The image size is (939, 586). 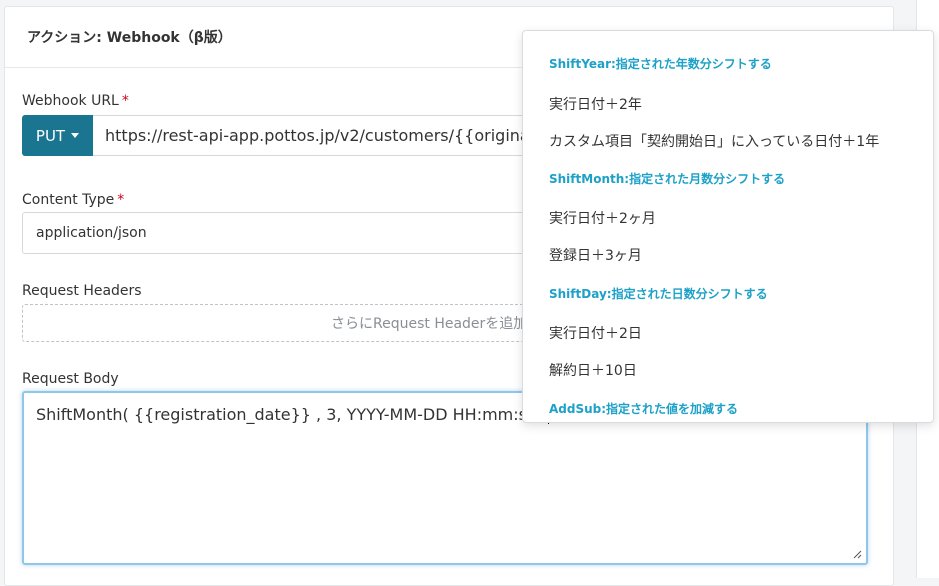 I want to click on http-method-dropdown: PUT, so click(x=57, y=135).